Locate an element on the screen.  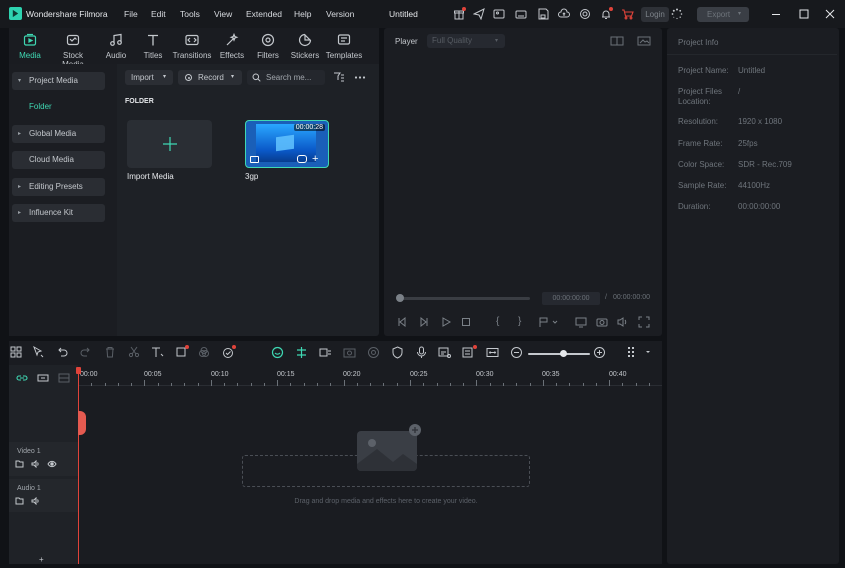
fullscreen-icon is located at coordinates (645, 323).